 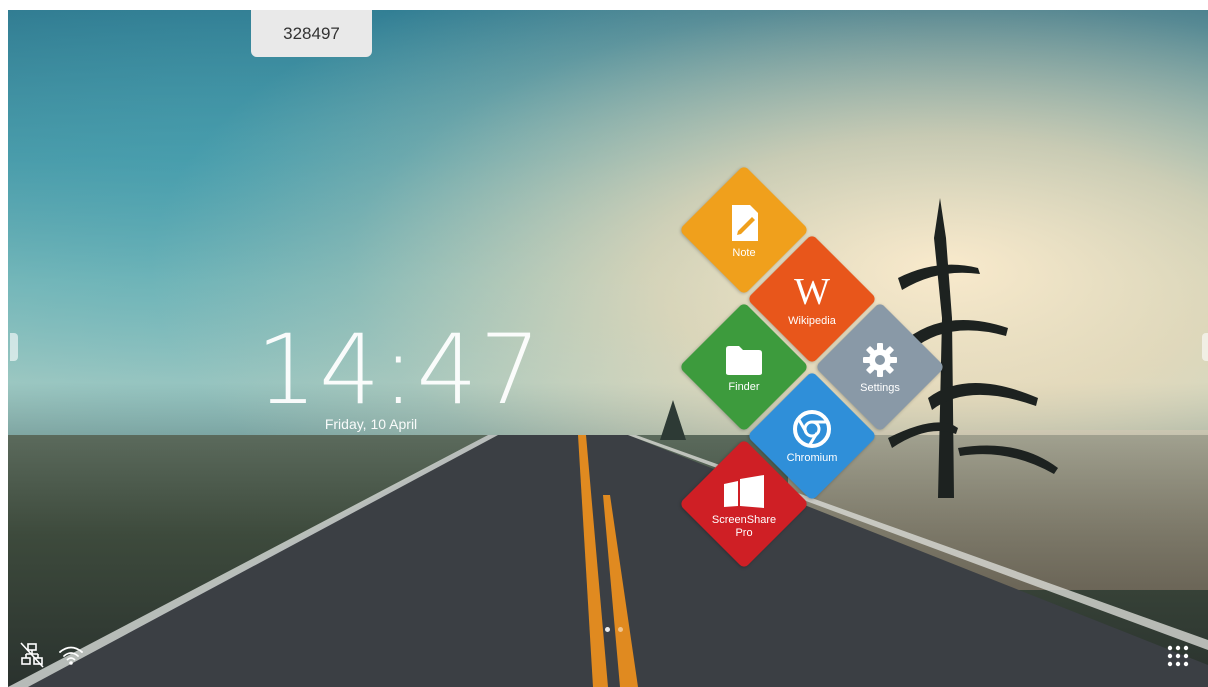 What do you see at coordinates (371, 424) in the screenshot?
I see `clock-date: Friday, 10 April` at bounding box center [371, 424].